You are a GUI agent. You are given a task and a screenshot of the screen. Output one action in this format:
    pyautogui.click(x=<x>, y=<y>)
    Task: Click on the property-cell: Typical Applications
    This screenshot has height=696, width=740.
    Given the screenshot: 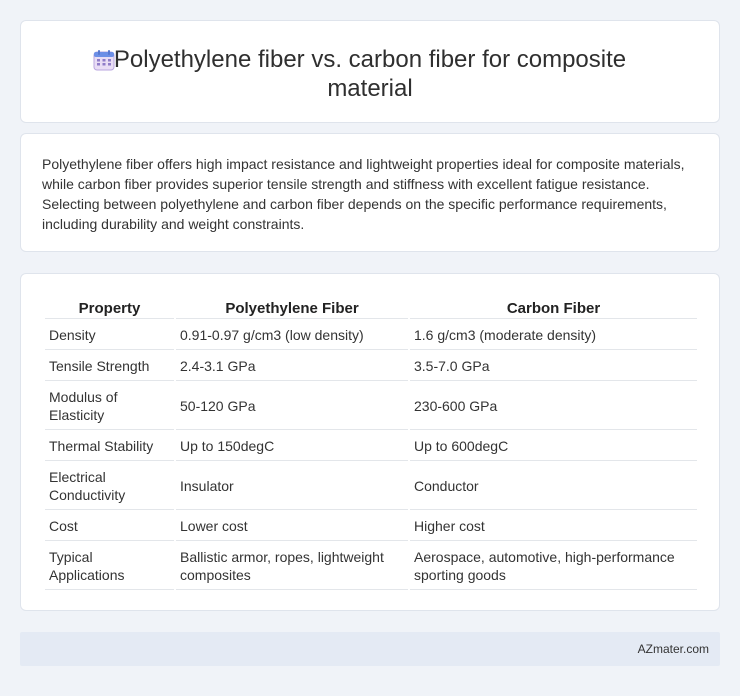 What is the action you would take?
    pyautogui.click(x=109, y=566)
    